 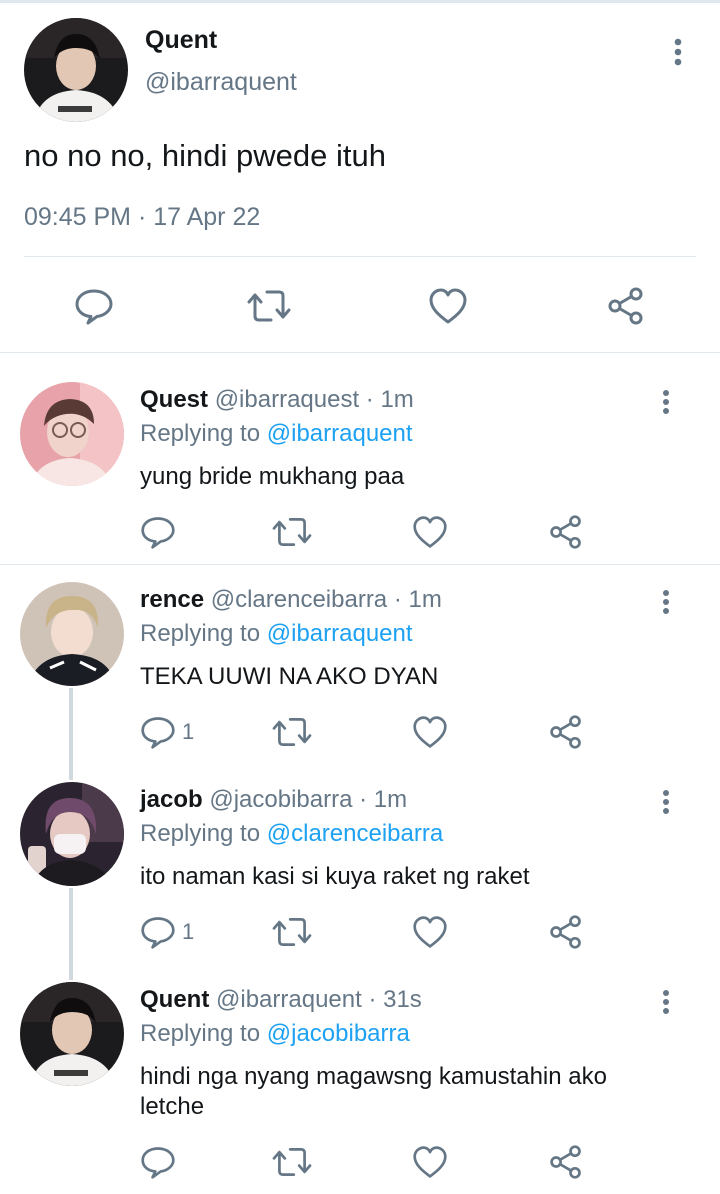 I want to click on reply-author-name: jacob, so click(x=171, y=799).